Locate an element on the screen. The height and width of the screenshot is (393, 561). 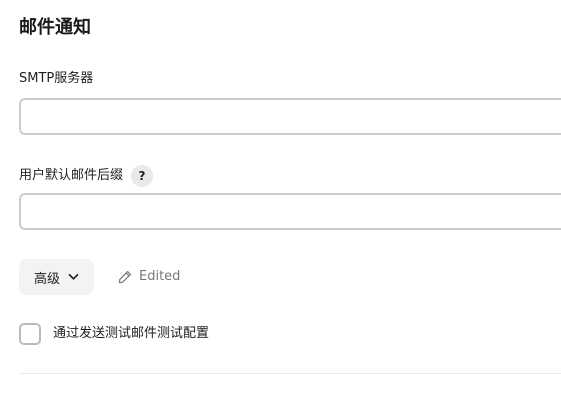
help-icon: ? is located at coordinates (142, 176).